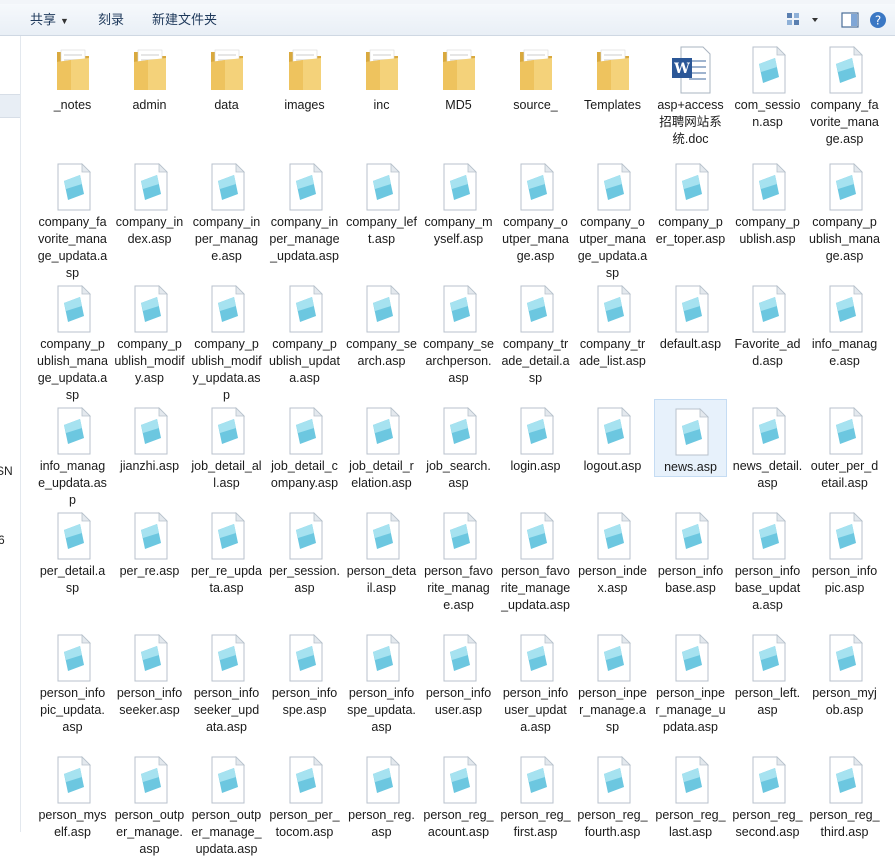  Describe the element at coordinates (49, 19) in the screenshot. I see `share-menu-button: 共享 ▼` at that location.